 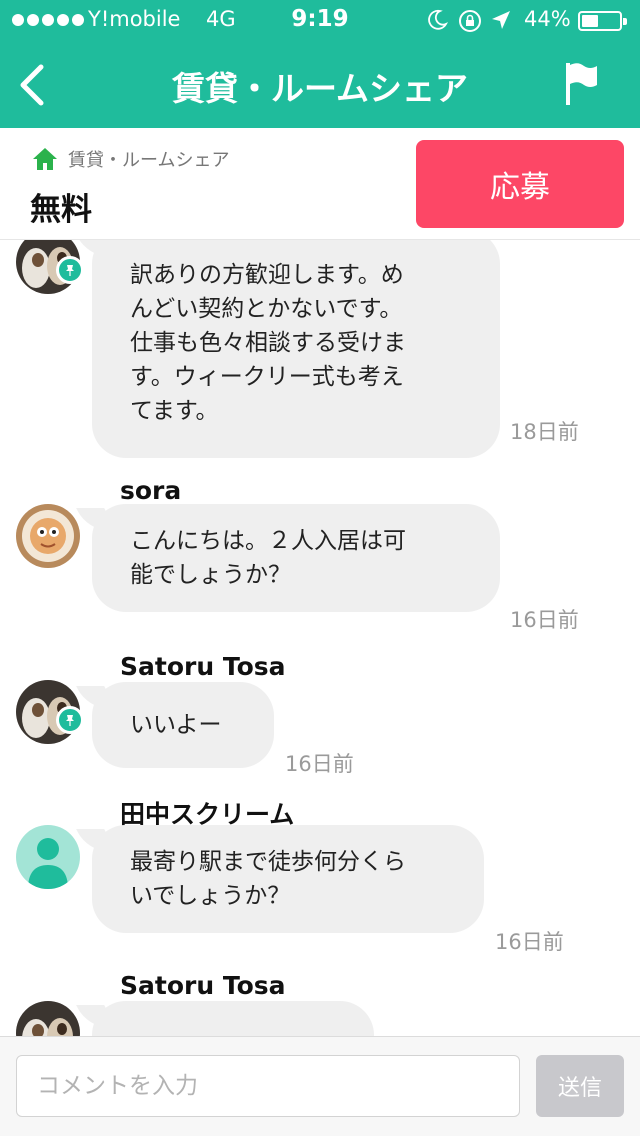 What do you see at coordinates (183, 725) in the screenshot?
I see `message-bubble: いいよー` at bounding box center [183, 725].